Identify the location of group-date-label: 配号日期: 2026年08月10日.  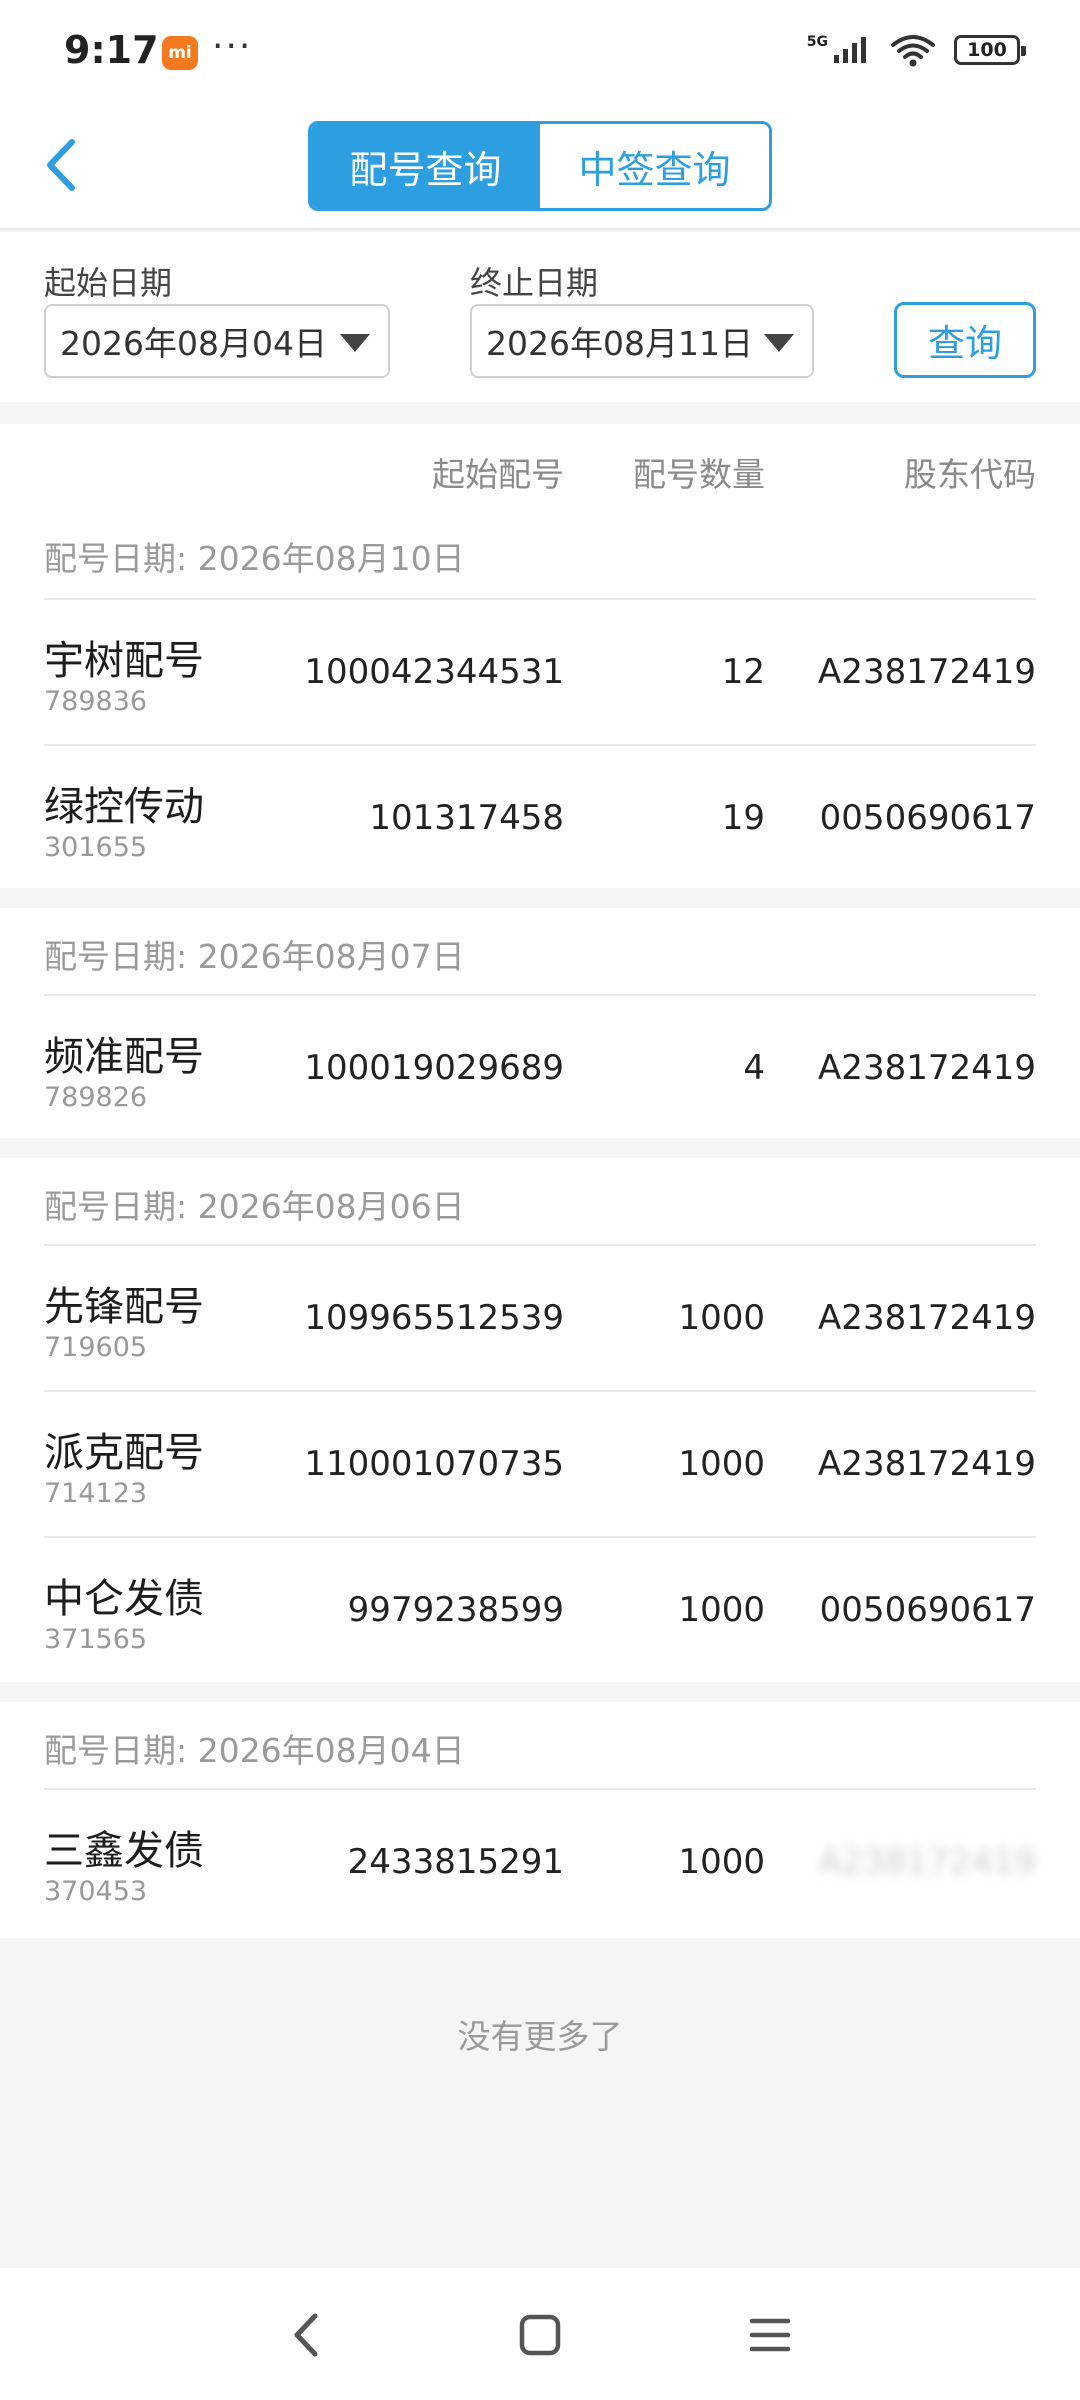
(254, 558).